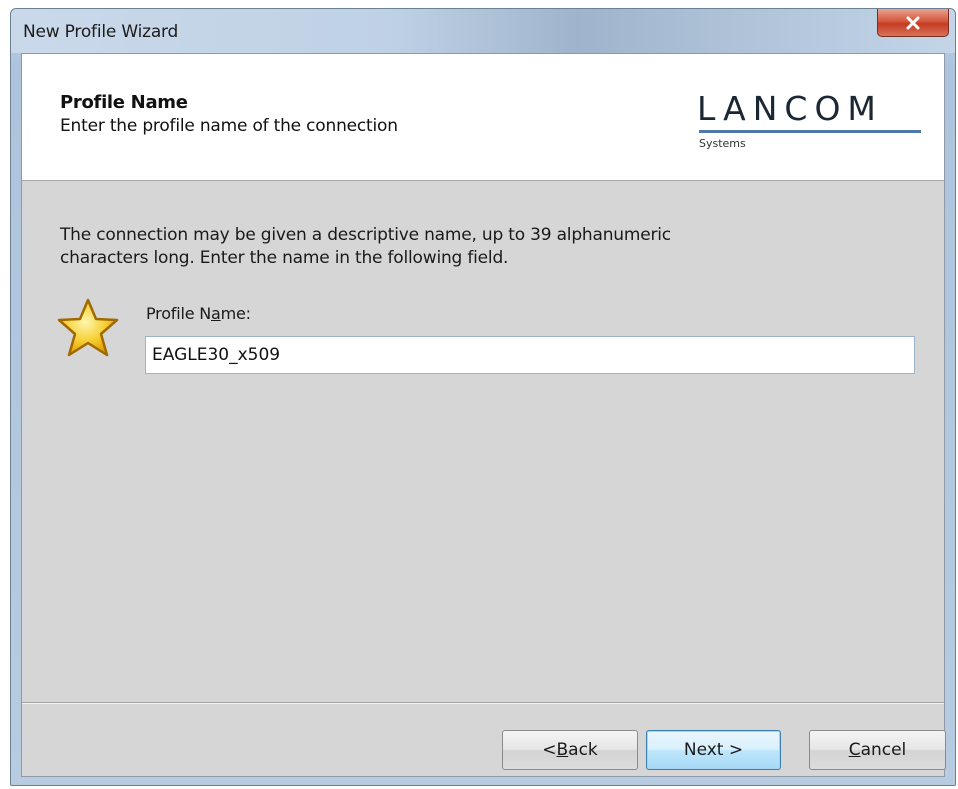 The height and width of the screenshot is (789, 958). What do you see at coordinates (483, 703) in the screenshot?
I see `footer-separator` at bounding box center [483, 703].